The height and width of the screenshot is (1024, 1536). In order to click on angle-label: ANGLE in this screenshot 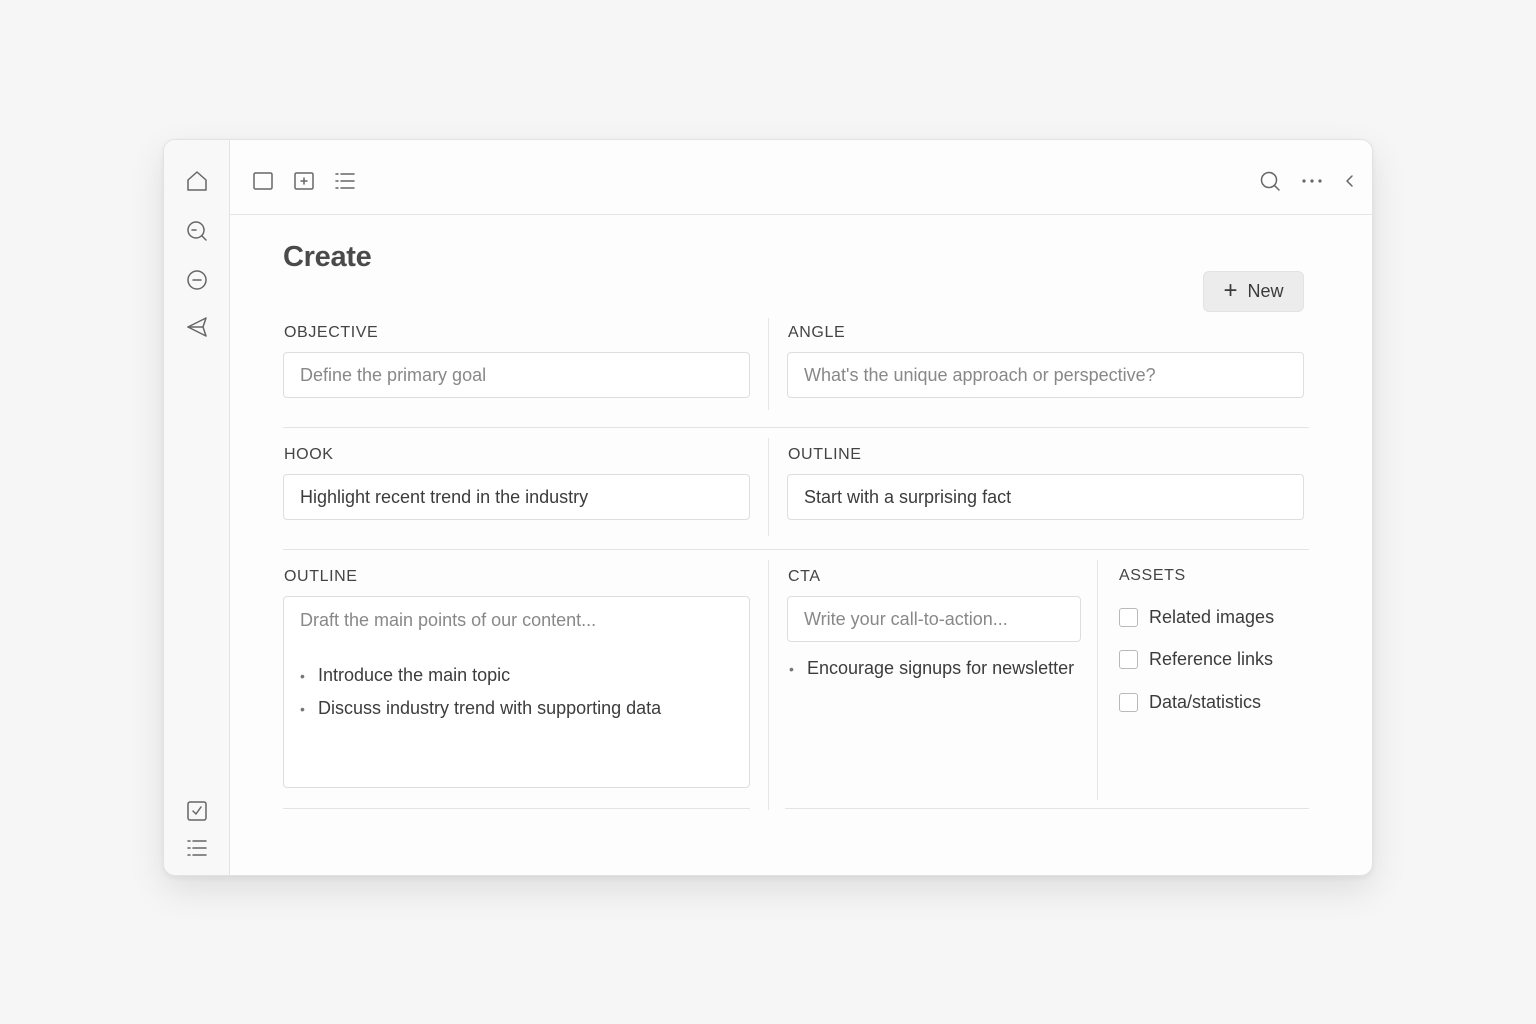, I will do `click(817, 332)`.